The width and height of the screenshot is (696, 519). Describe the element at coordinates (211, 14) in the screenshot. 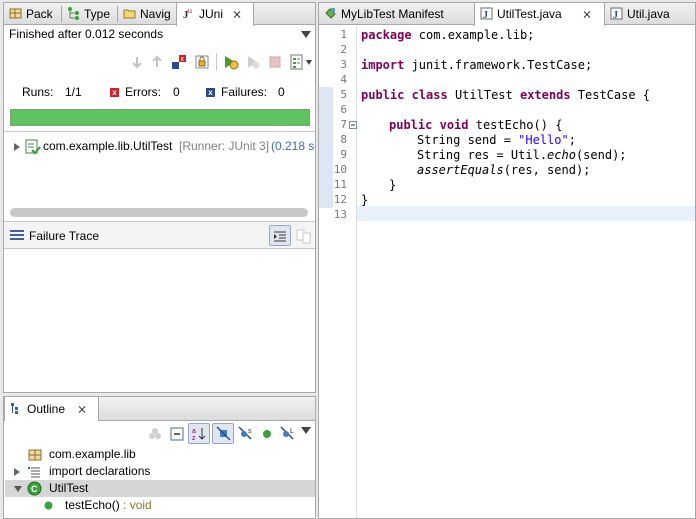

I see `tab-label: JUni` at that location.